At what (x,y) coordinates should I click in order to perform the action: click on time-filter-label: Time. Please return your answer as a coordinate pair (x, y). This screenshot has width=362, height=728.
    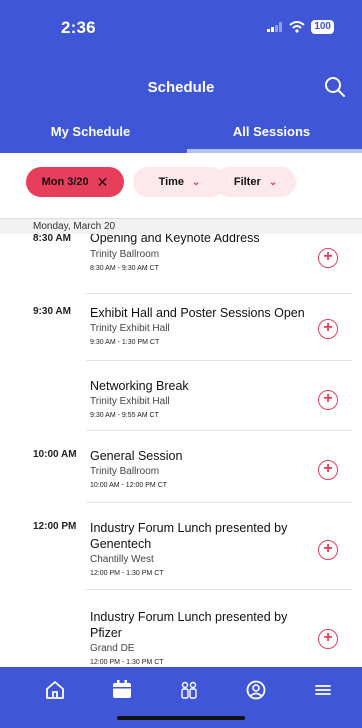
    Looking at the image, I should click on (171, 182).